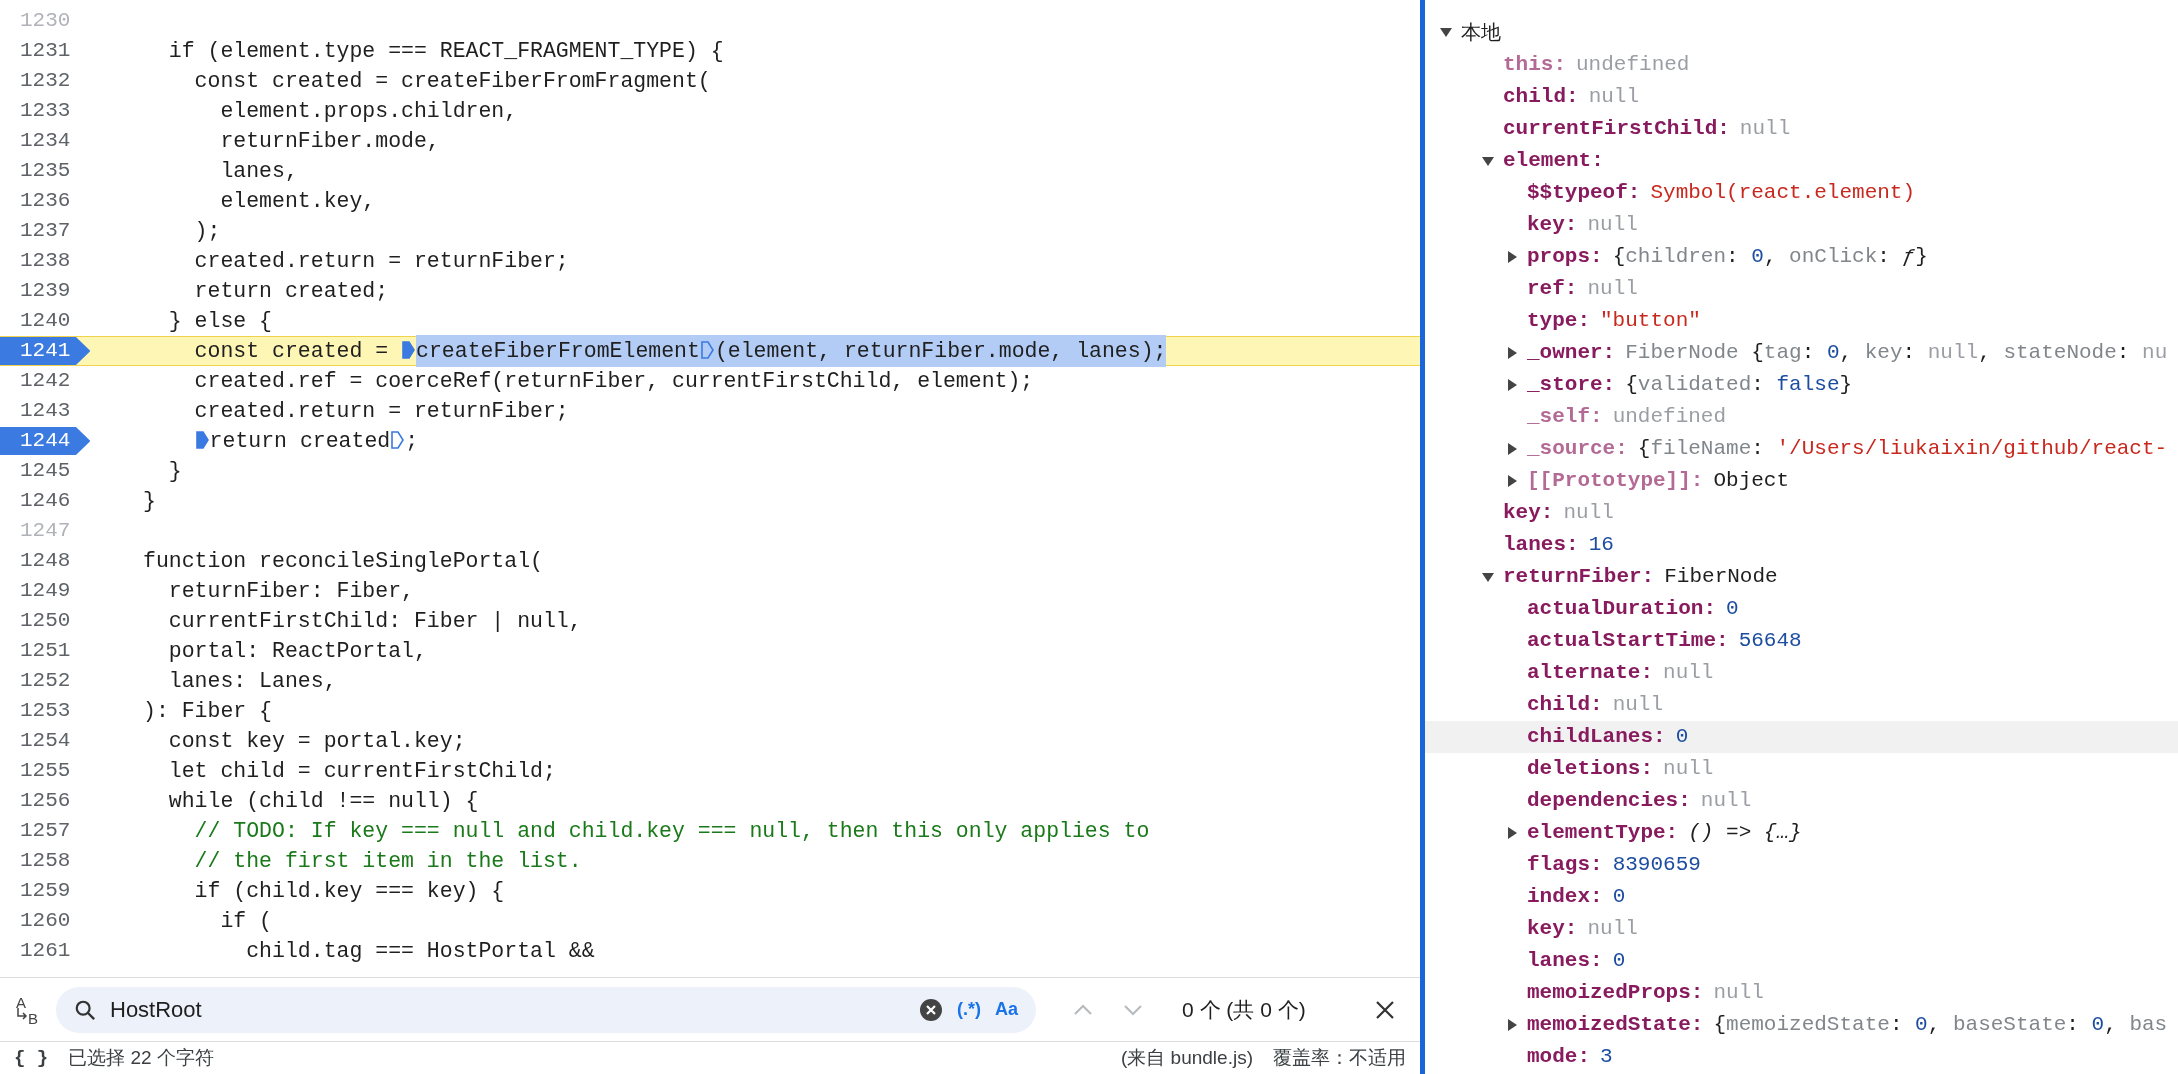 The height and width of the screenshot is (1074, 2178). I want to click on line-number: 1240, so click(45, 321).